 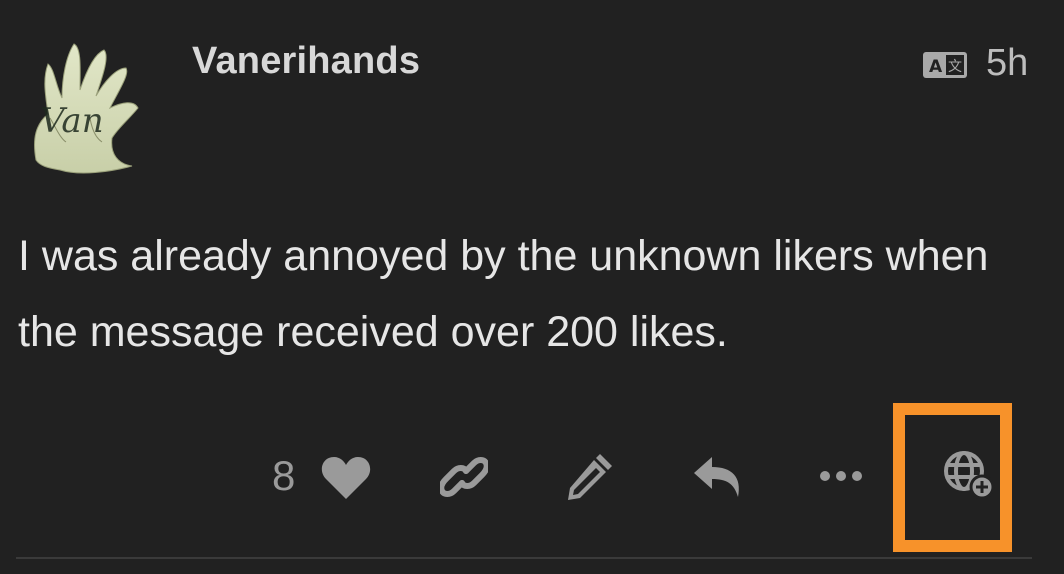 What do you see at coordinates (346, 478) in the screenshot?
I see `heart-icon` at bounding box center [346, 478].